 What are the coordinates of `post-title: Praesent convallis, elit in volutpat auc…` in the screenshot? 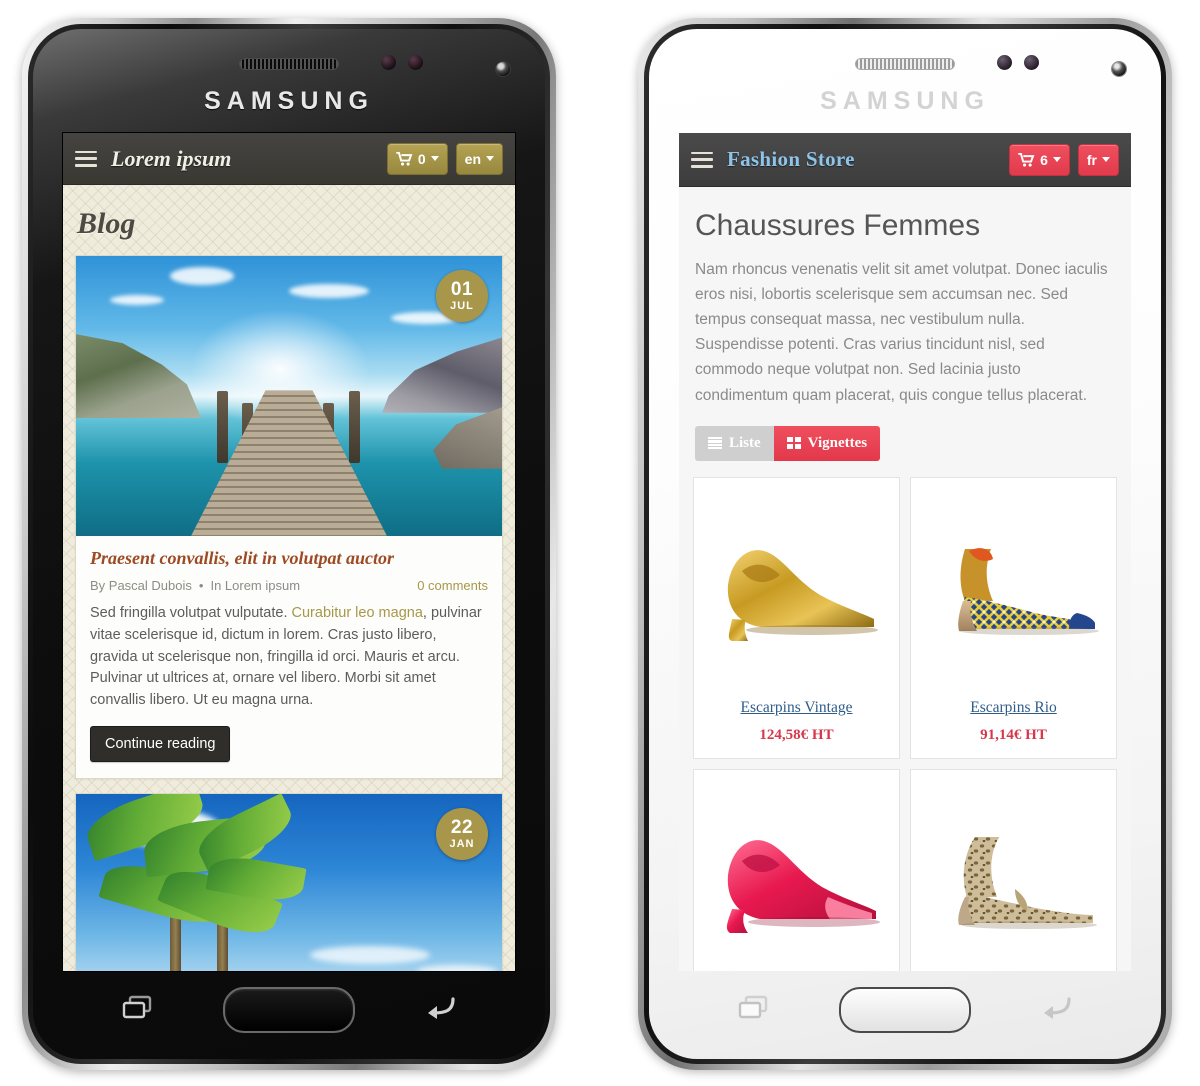 It's located at (289, 558).